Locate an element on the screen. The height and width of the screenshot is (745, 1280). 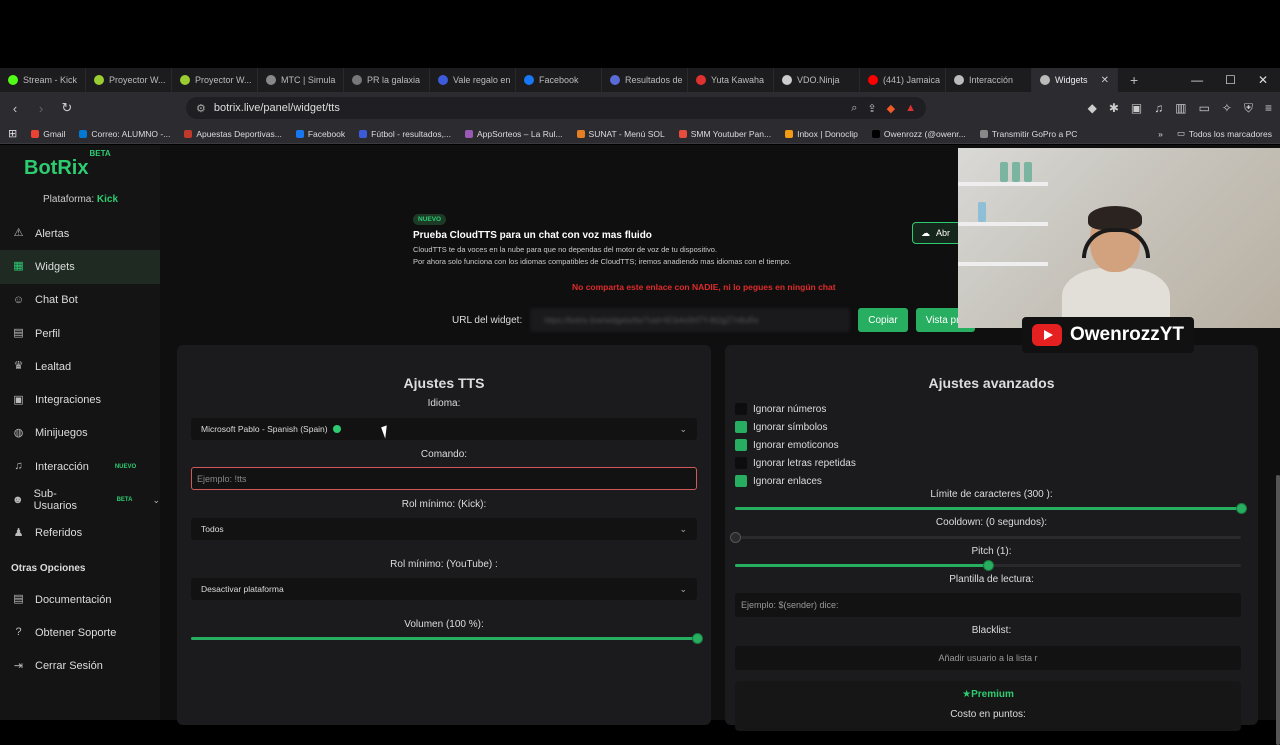
sidebar-item-alertas: ⚠ Alertas is located at coordinates (80, 233).